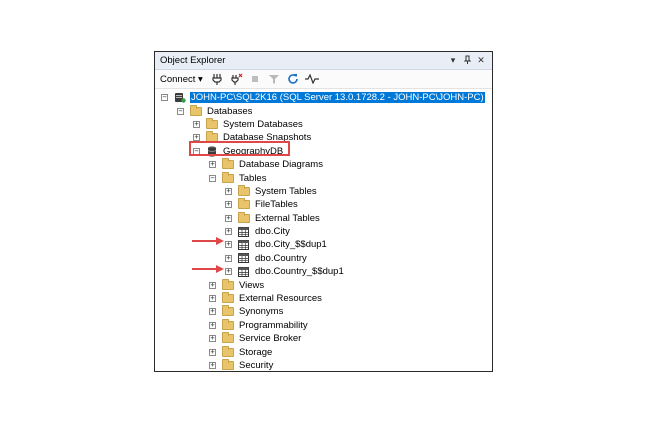  I want to click on system-databases-label: System Databases, so click(263, 124).